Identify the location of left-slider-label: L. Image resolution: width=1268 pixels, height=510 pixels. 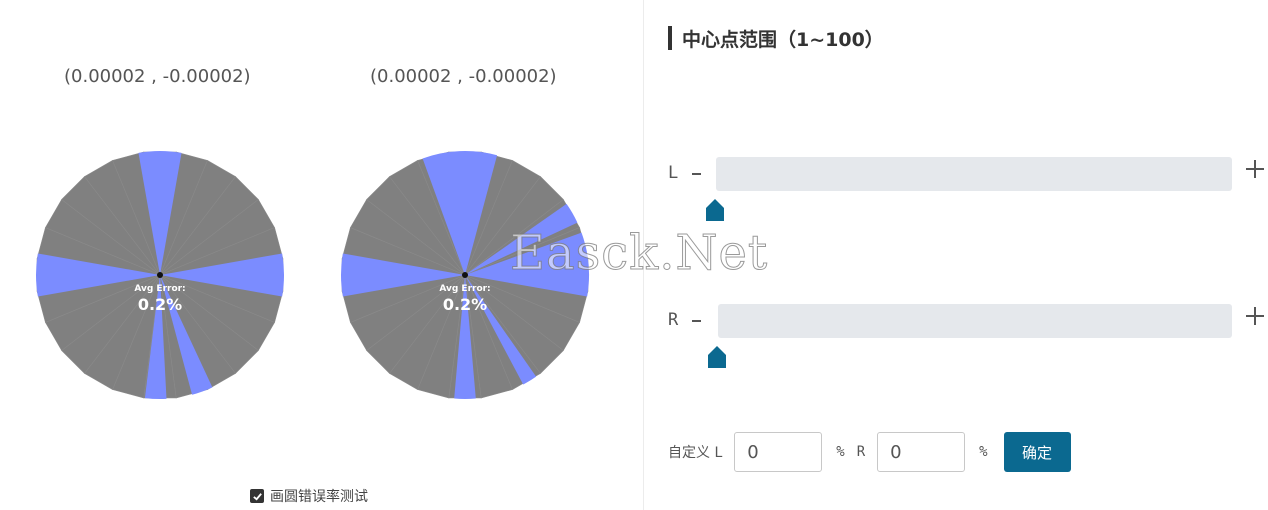
(673, 173).